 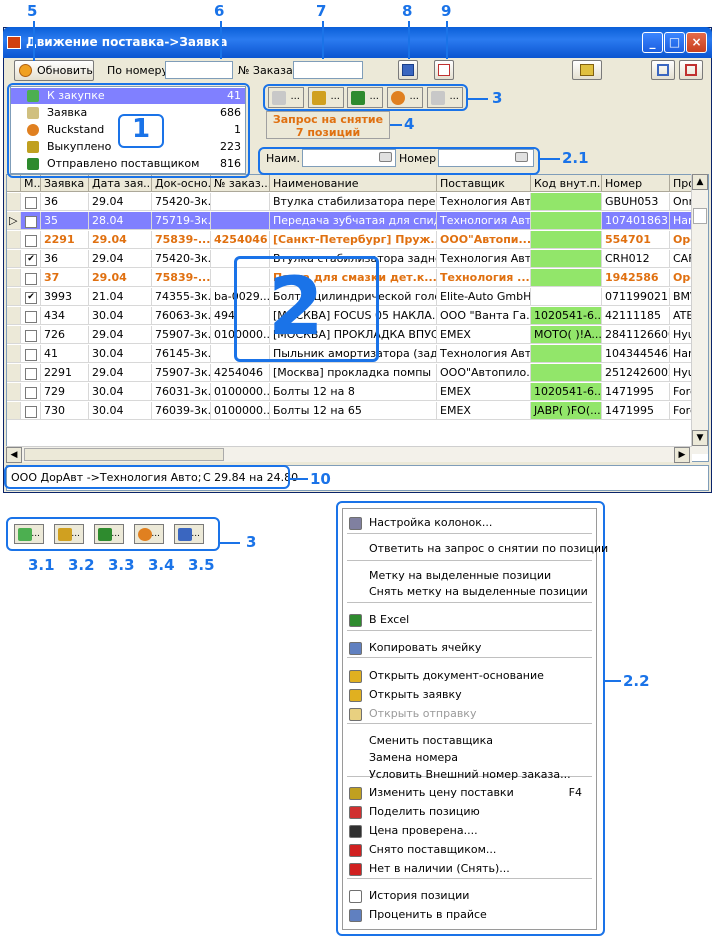 I want to click on table-cell: 35, so click(x=65, y=221).